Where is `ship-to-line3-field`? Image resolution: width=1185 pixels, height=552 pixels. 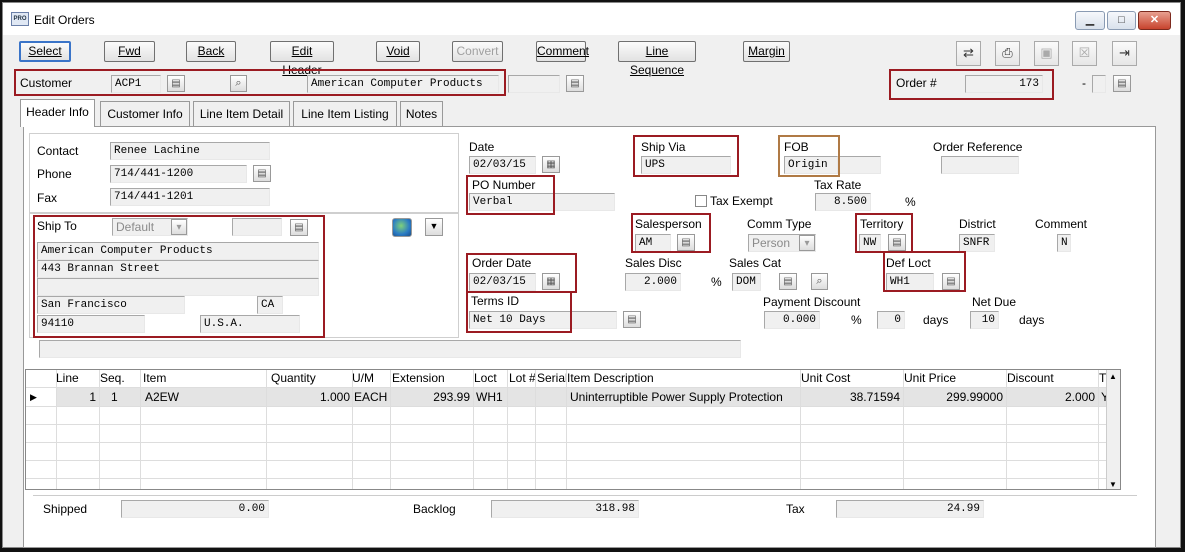 ship-to-line3-field is located at coordinates (178, 287).